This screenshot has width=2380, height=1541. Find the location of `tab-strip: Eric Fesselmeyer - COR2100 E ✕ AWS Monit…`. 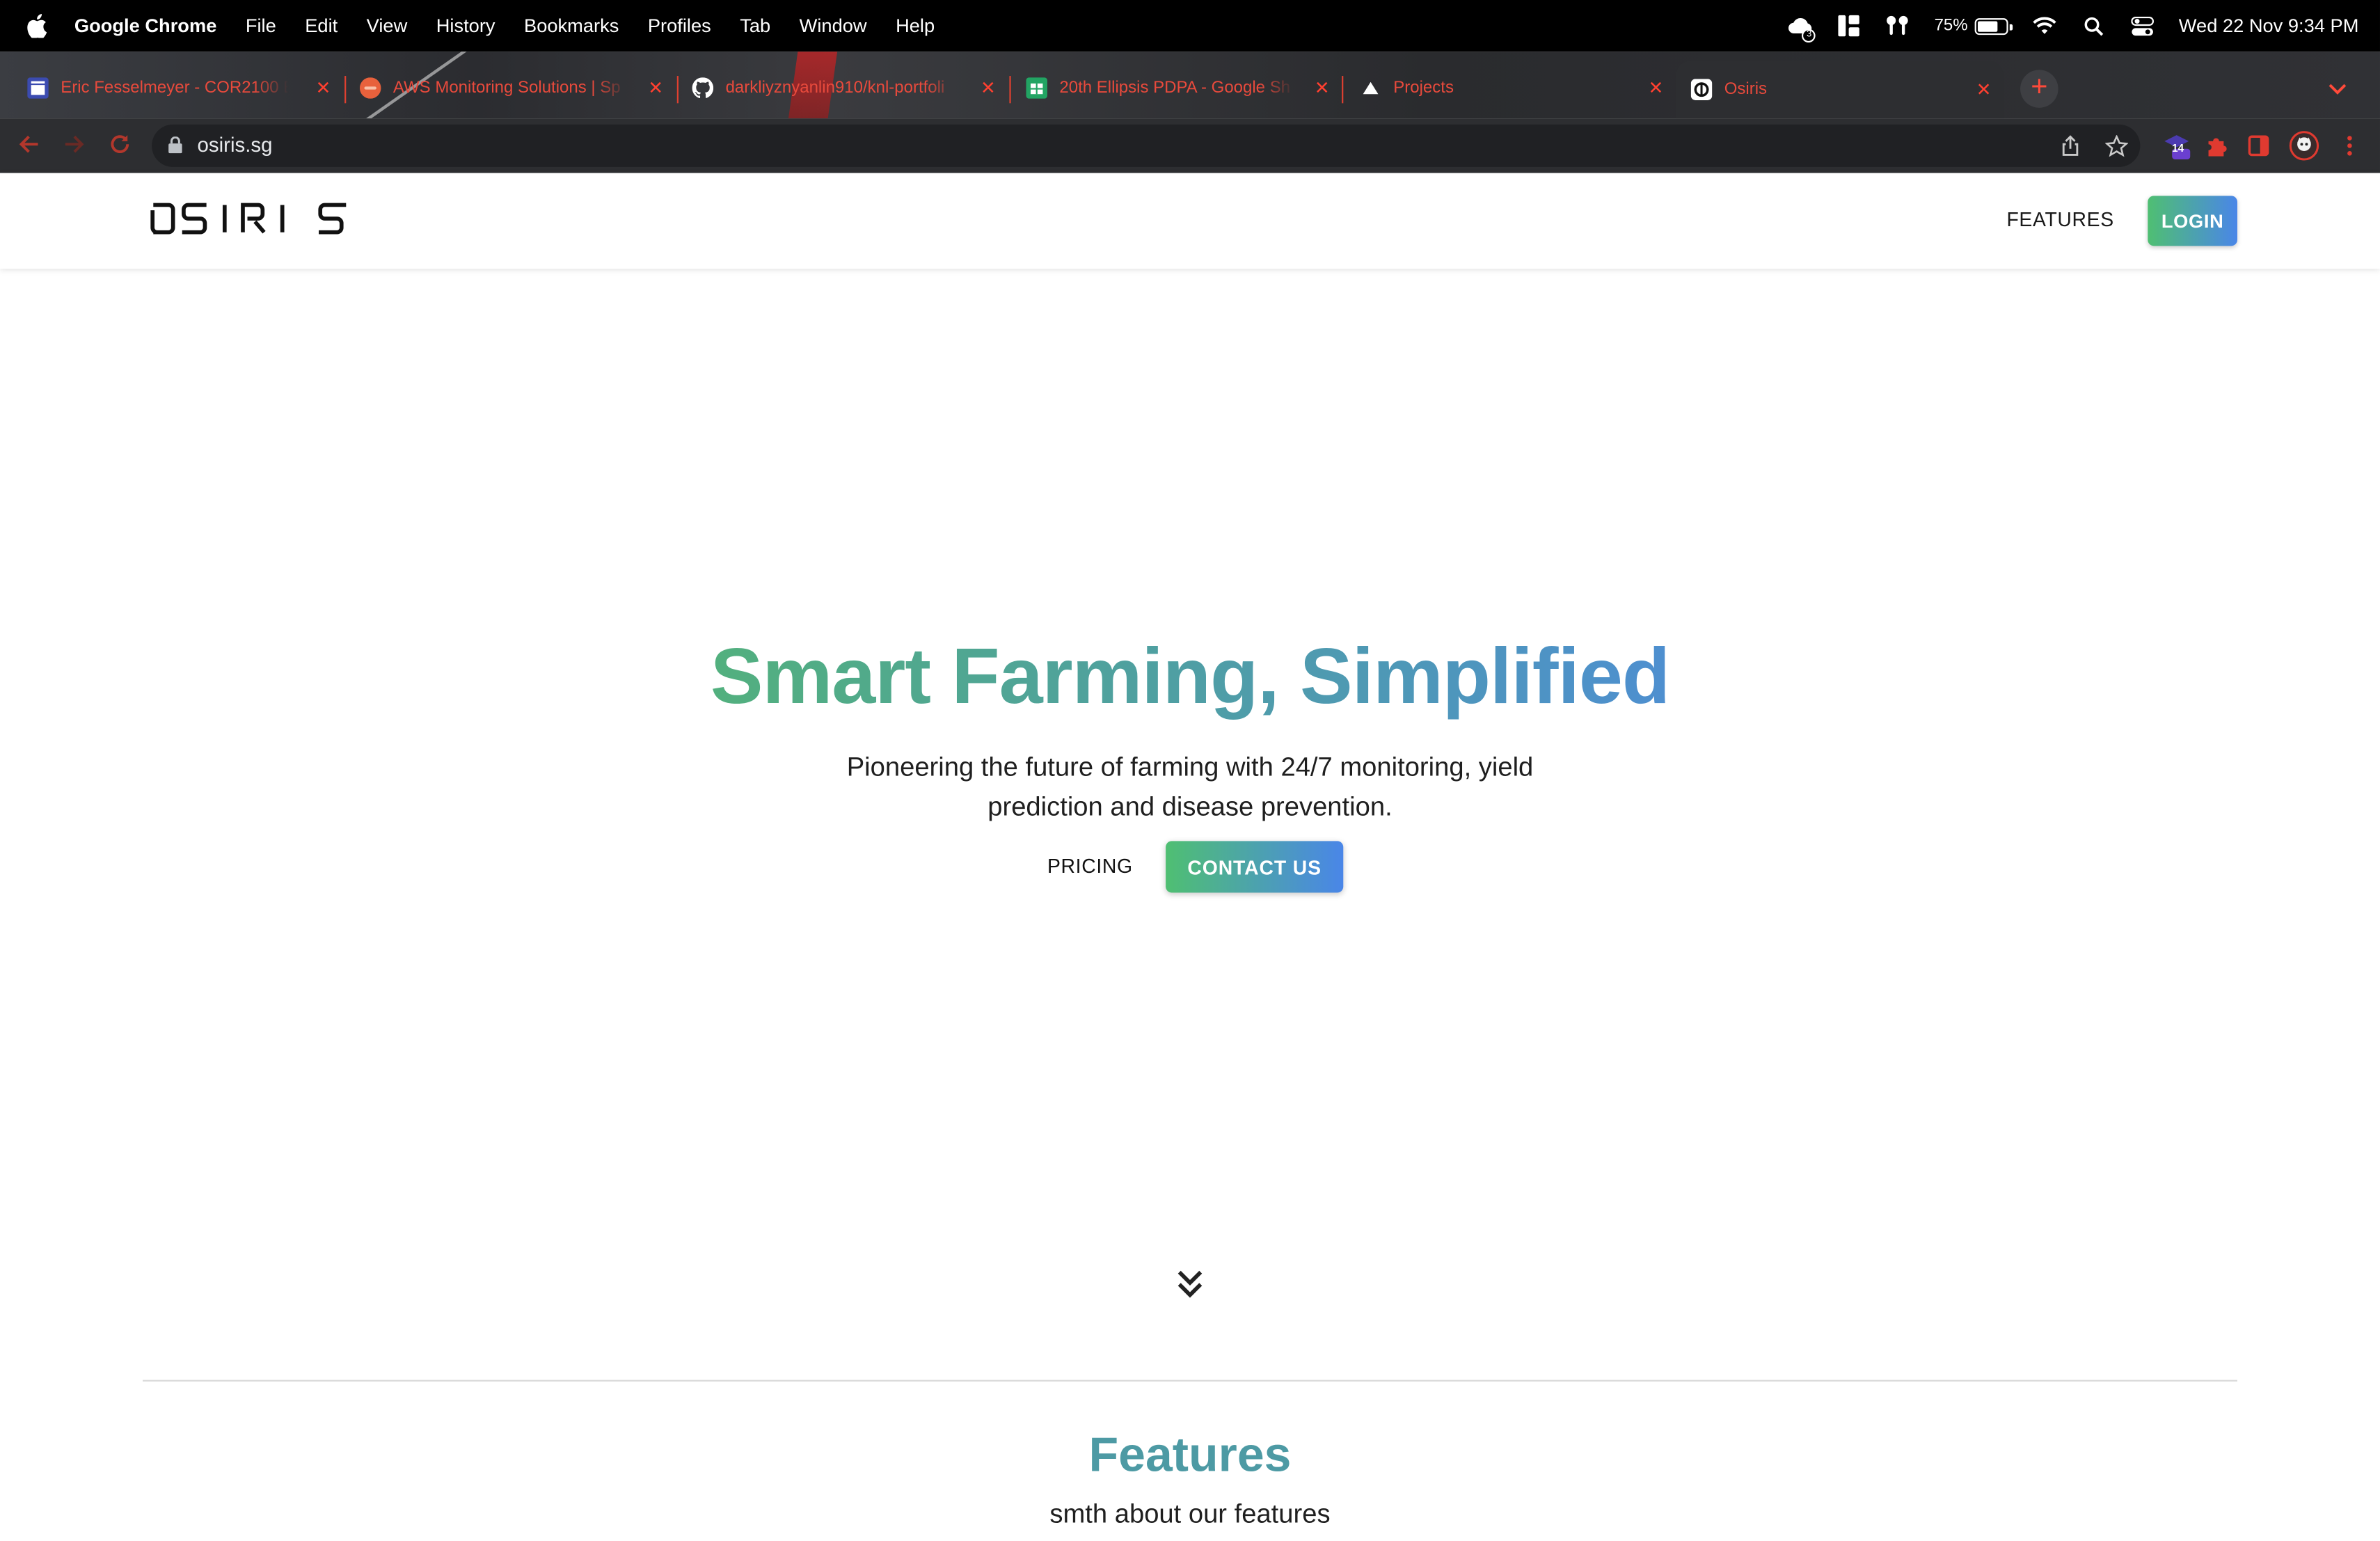

tab-strip: Eric Fesselmeyer - COR2100 E ✕ AWS Monit… is located at coordinates (1190, 85).